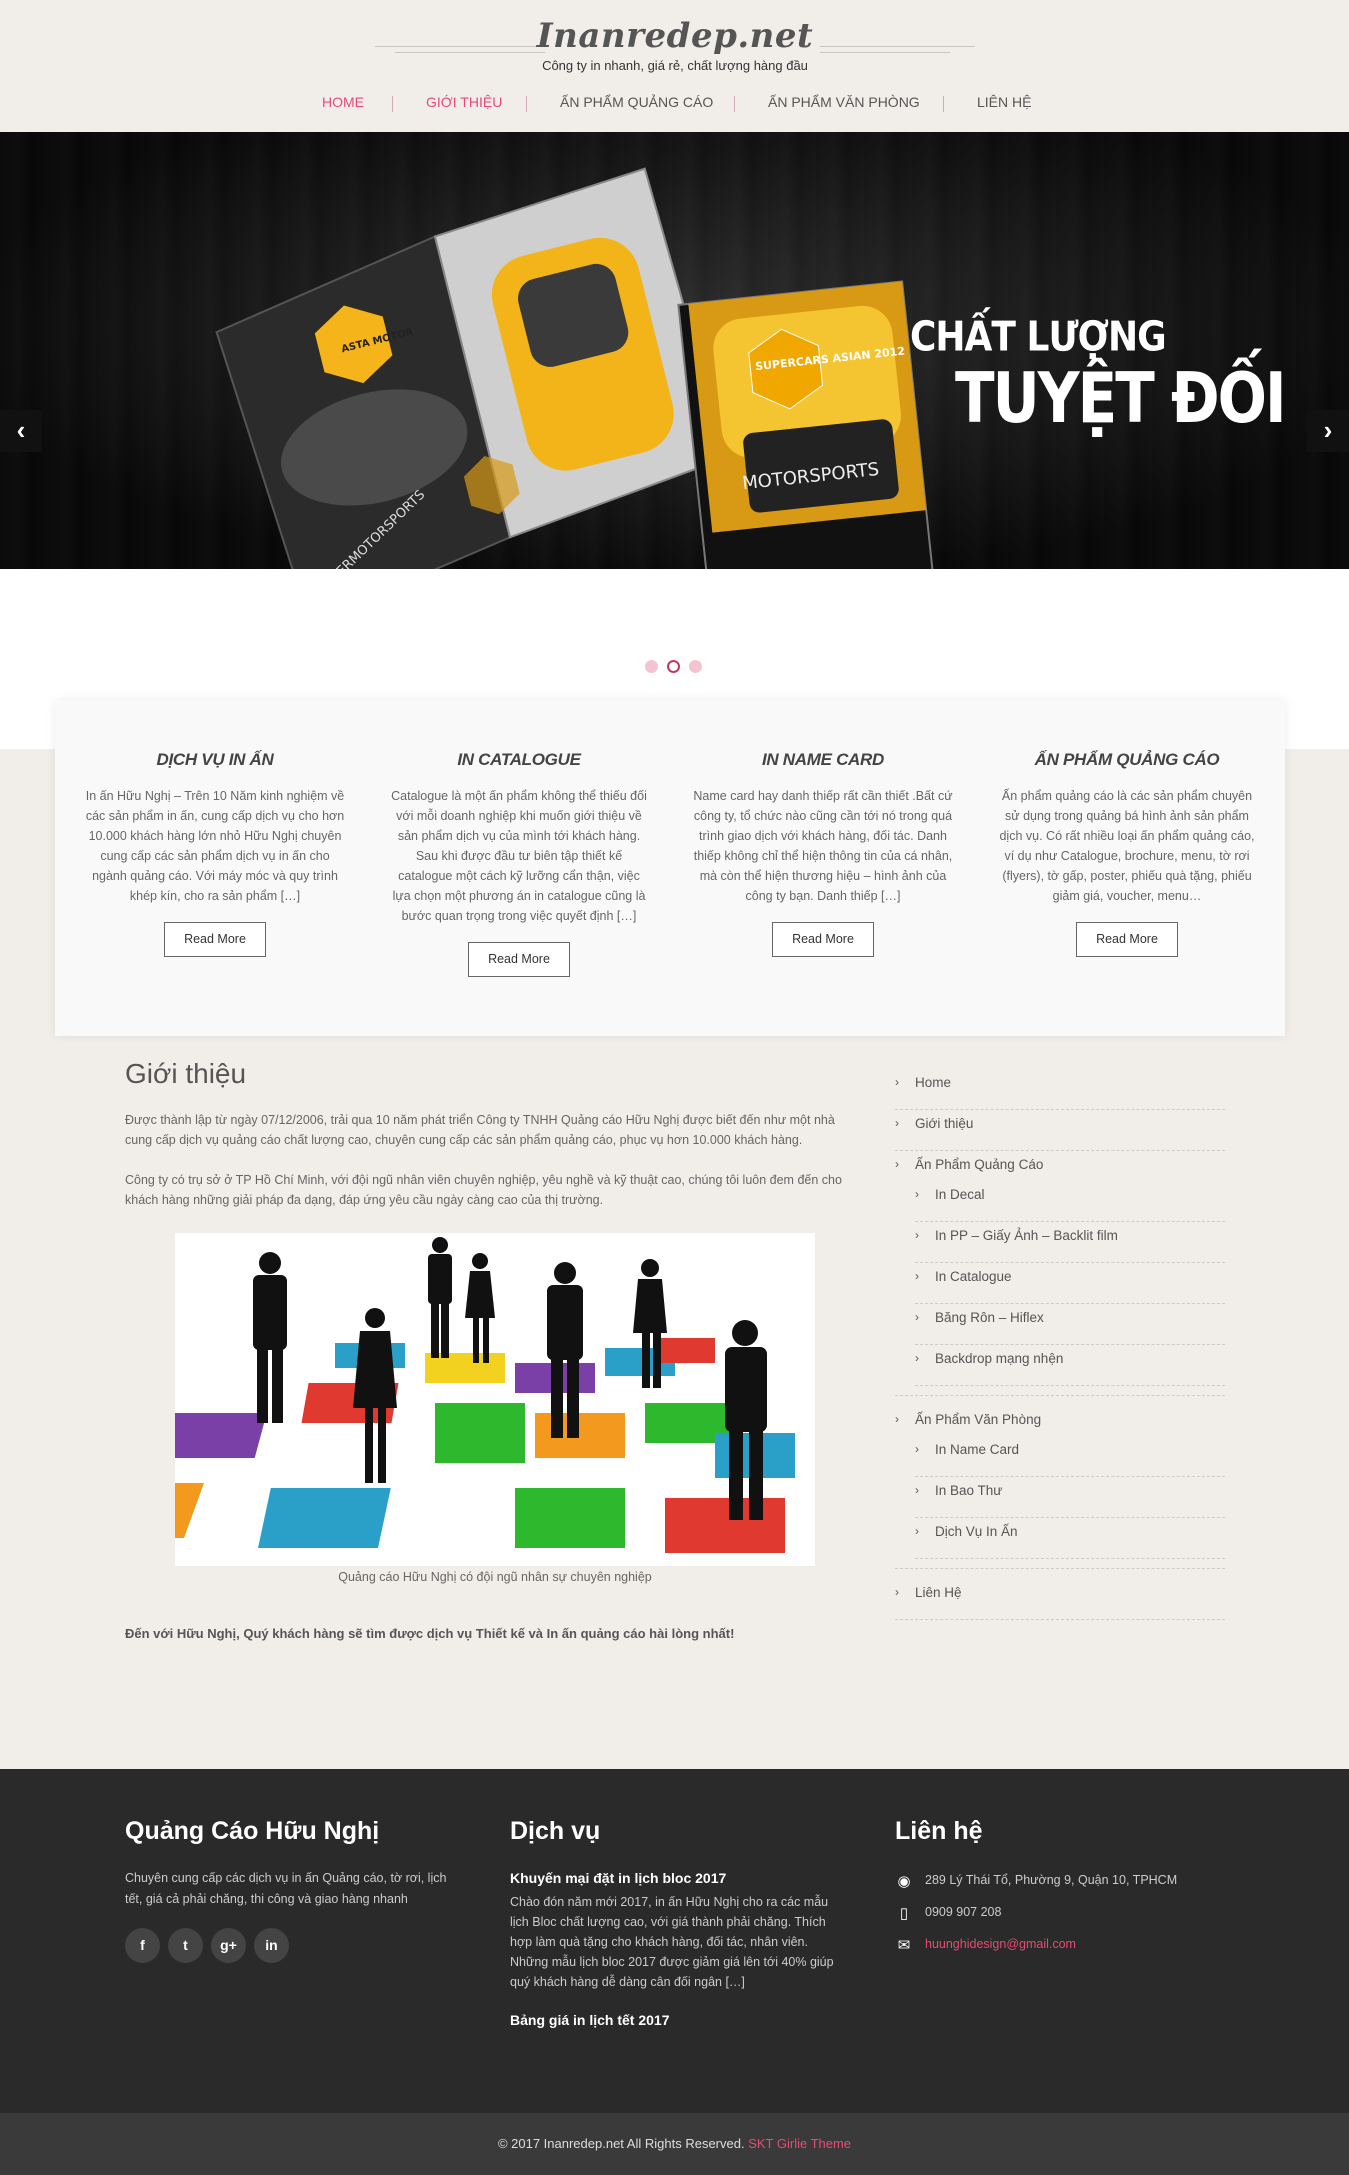 The width and height of the screenshot is (1349, 2175). Describe the element at coordinates (675, 36) in the screenshot. I see `logo-title: Inanredep.net` at that location.